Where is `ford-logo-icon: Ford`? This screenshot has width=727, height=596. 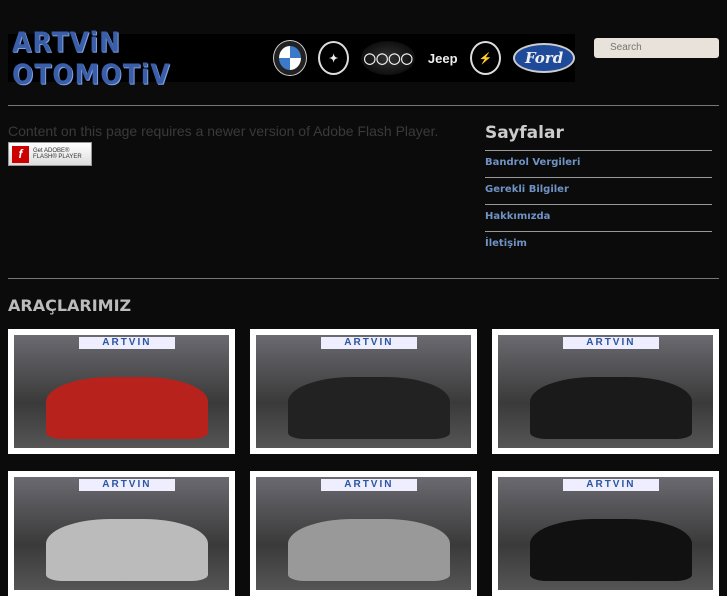
ford-logo-icon: Ford is located at coordinates (544, 58).